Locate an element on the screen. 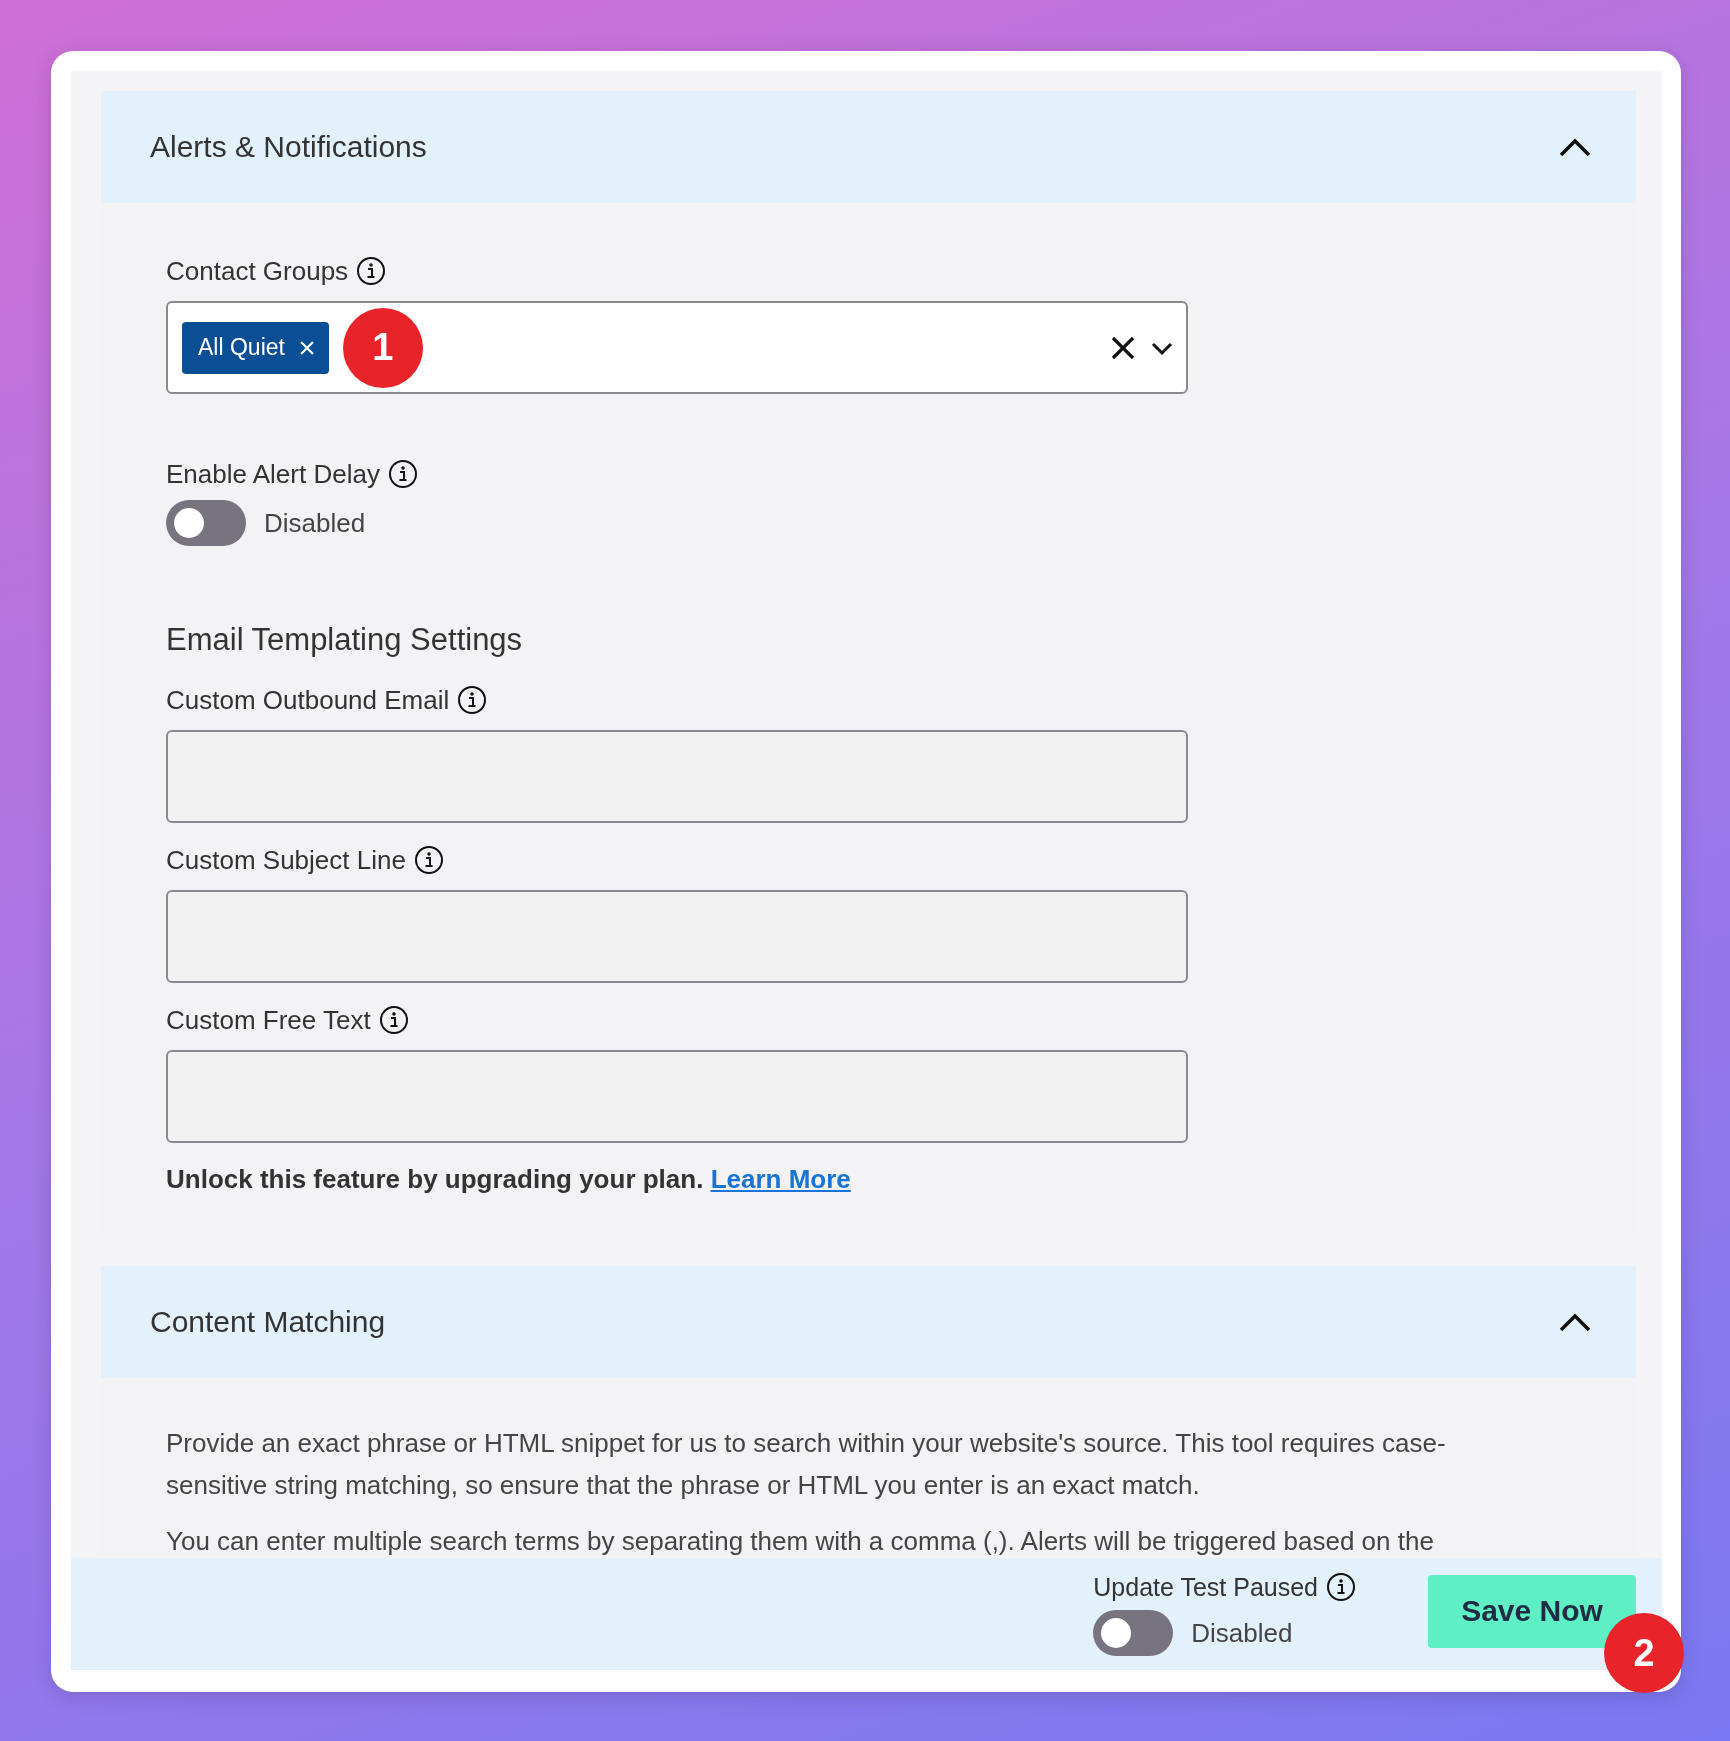 The width and height of the screenshot is (1730, 1741). field-label: Custom Subject Line is located at coordinates (286, 860).